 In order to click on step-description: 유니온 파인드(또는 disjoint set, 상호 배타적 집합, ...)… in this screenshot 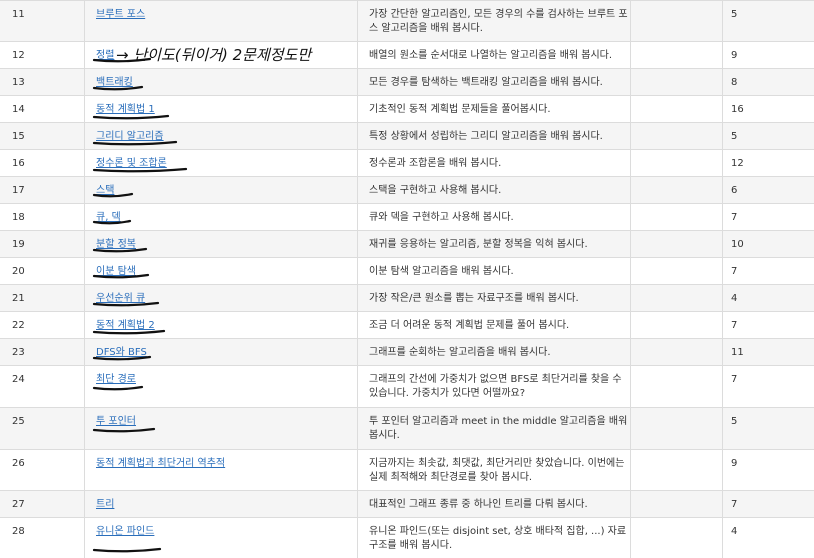, I will do `click(498, 538)`.